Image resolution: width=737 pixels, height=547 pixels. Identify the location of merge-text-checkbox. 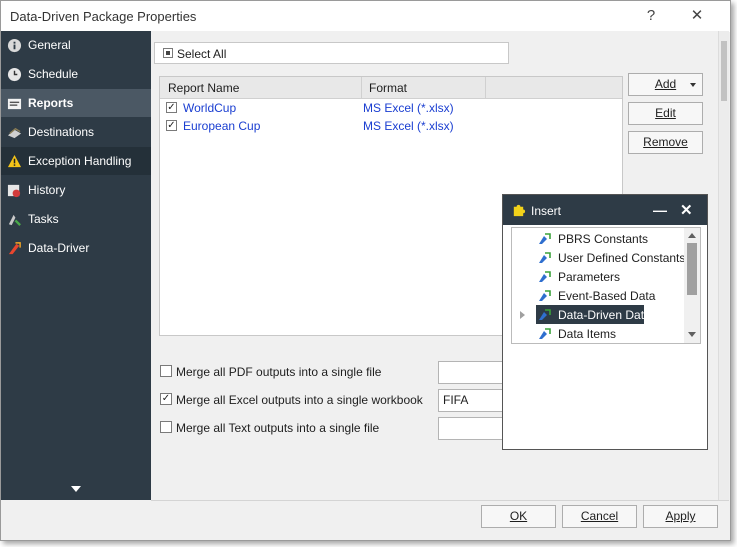
(166, 427).